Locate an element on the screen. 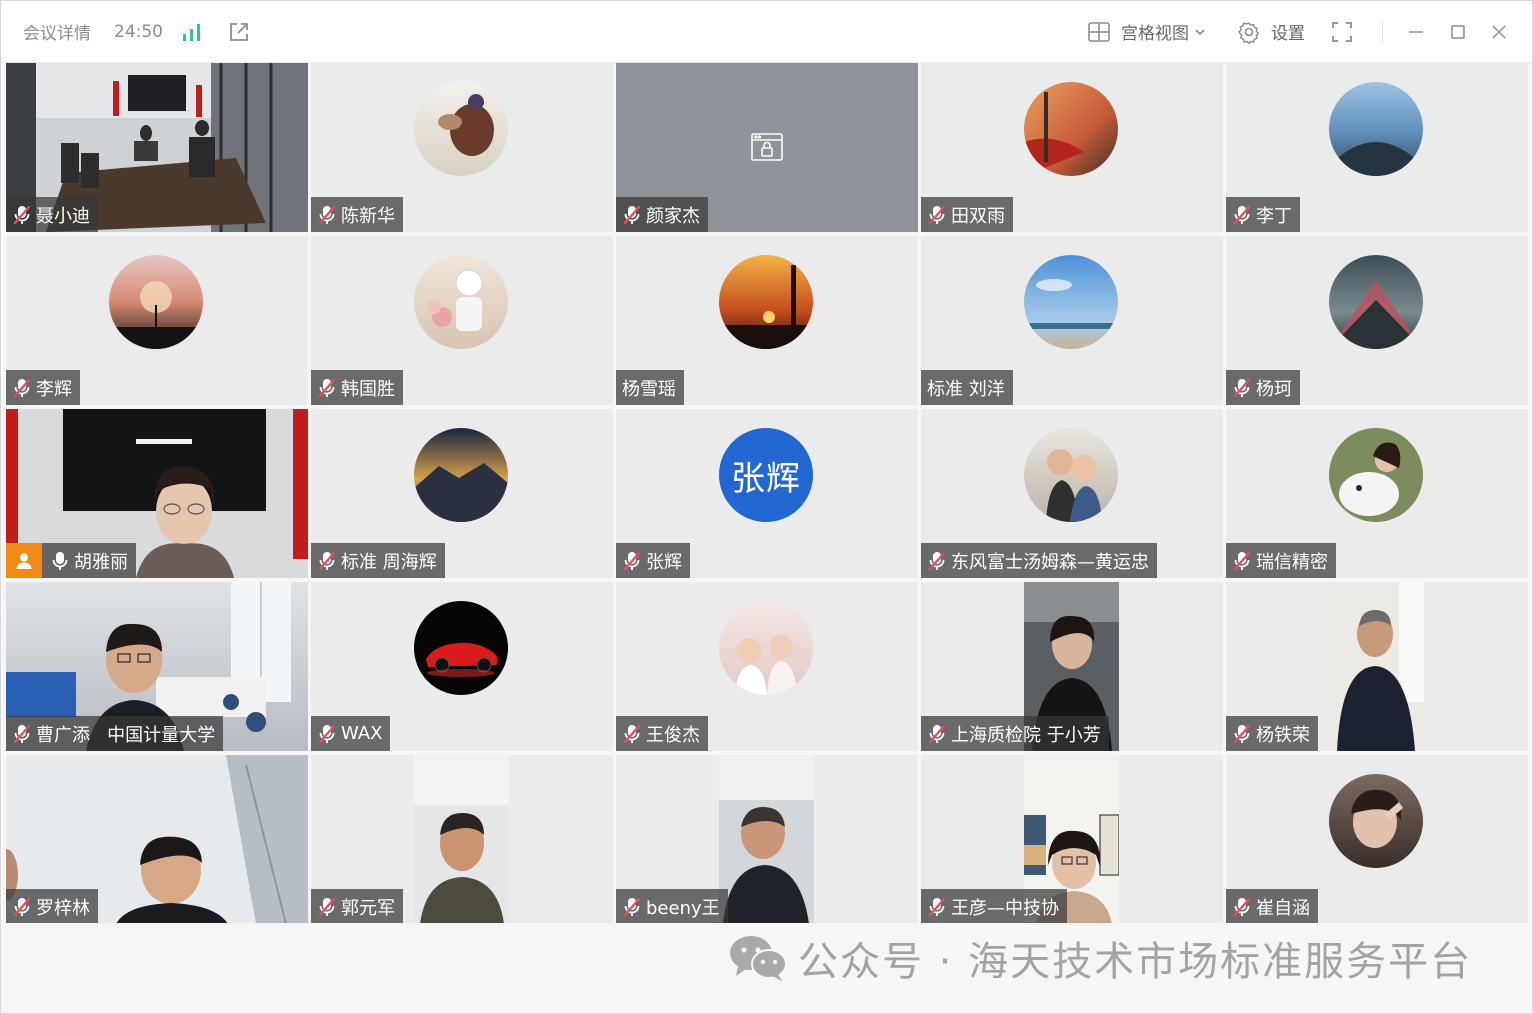 Image resolution: width=1533 pixels, height=1014 pixels. participant-nameplate: 上海质检院 于小芳 is located at coordinates (1015, 733).